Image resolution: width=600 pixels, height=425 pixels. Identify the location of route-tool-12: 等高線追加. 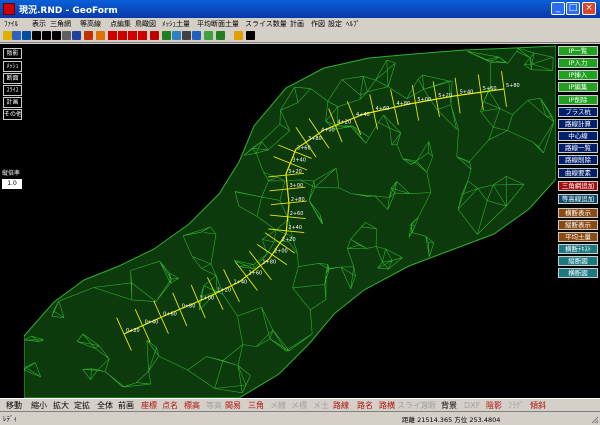
(578, 199).